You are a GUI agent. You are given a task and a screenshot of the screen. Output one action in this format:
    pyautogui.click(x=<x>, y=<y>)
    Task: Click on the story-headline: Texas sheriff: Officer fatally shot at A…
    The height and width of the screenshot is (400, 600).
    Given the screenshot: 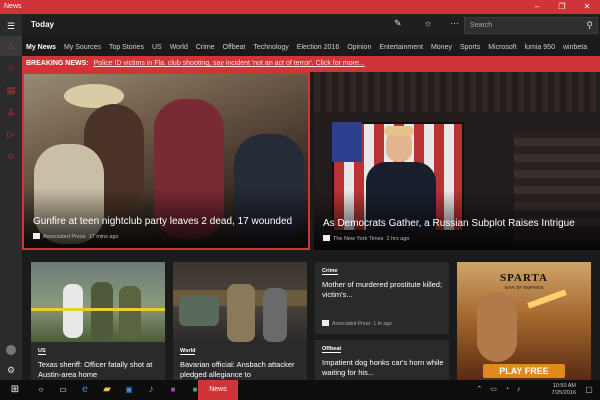 What is the action you would take?
    pyautogui.click(x=99, y=370)
    